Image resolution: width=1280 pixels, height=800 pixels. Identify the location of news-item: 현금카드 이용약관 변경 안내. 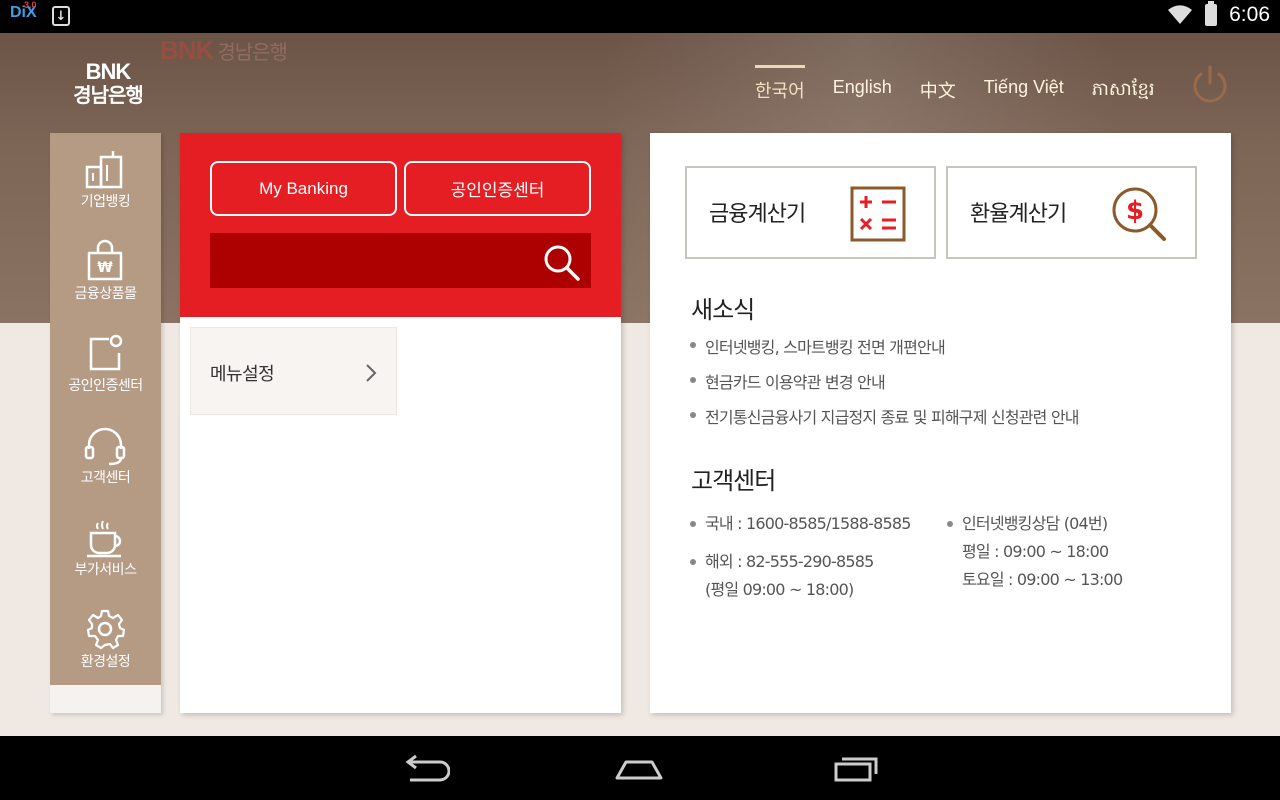
(950, 381).